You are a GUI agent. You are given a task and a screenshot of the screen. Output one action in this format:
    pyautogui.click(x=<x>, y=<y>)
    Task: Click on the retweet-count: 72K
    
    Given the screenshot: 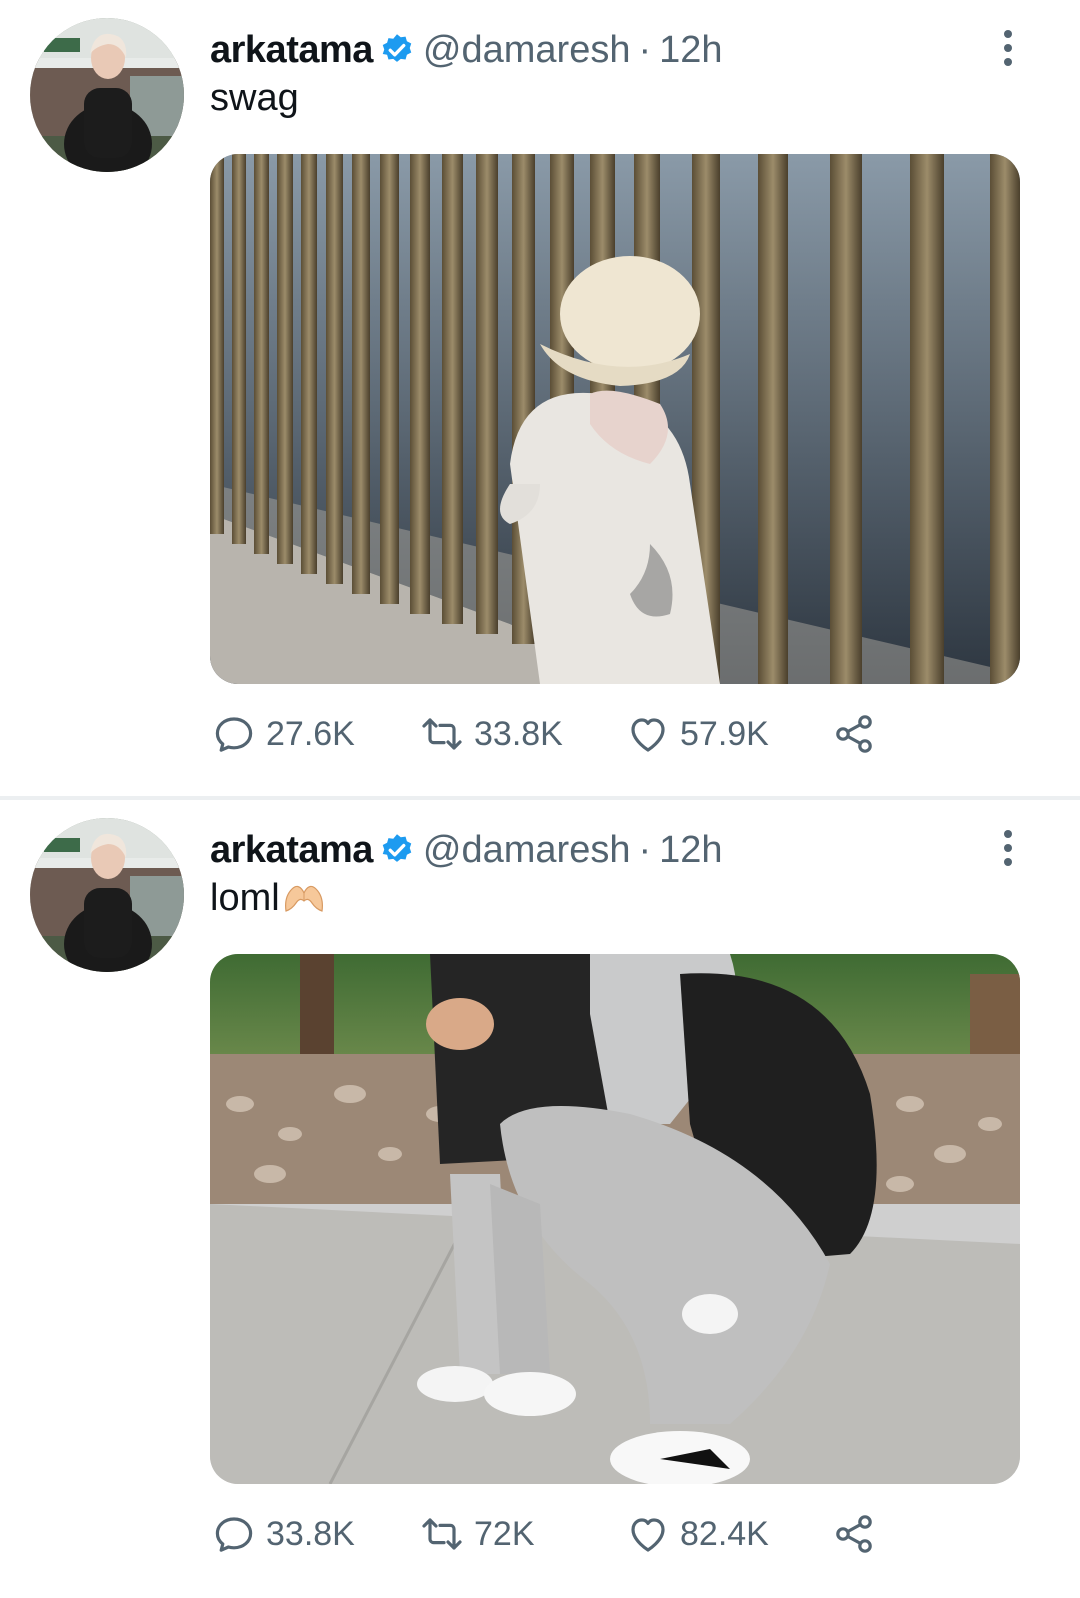 What is the action you would take?
    pyautogui.click(x=504, y=1533)
    